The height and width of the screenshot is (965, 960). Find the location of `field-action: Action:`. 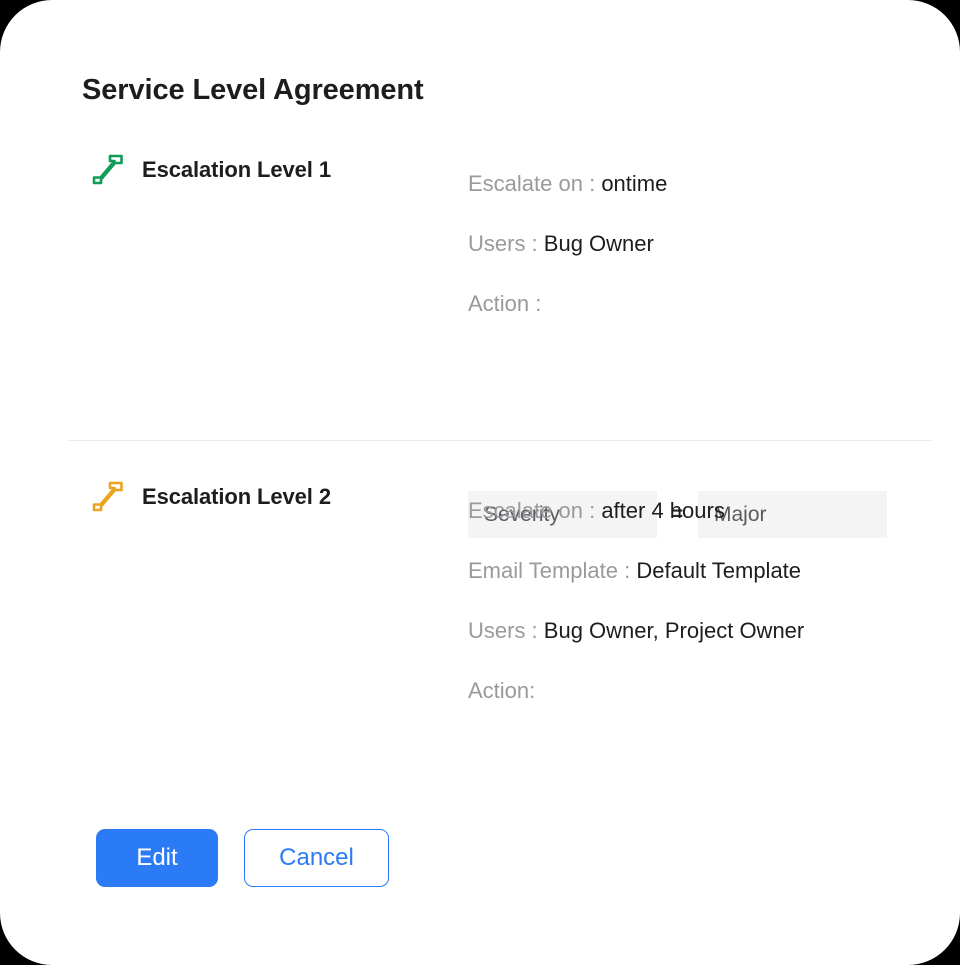

field-action: Action: is located at coordinates (703, 691).